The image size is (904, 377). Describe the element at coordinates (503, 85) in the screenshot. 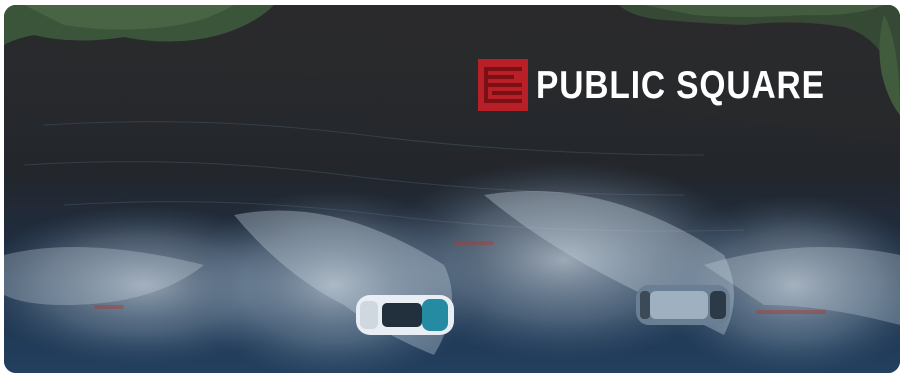

I see `ps-square-logo-icon` at that location.